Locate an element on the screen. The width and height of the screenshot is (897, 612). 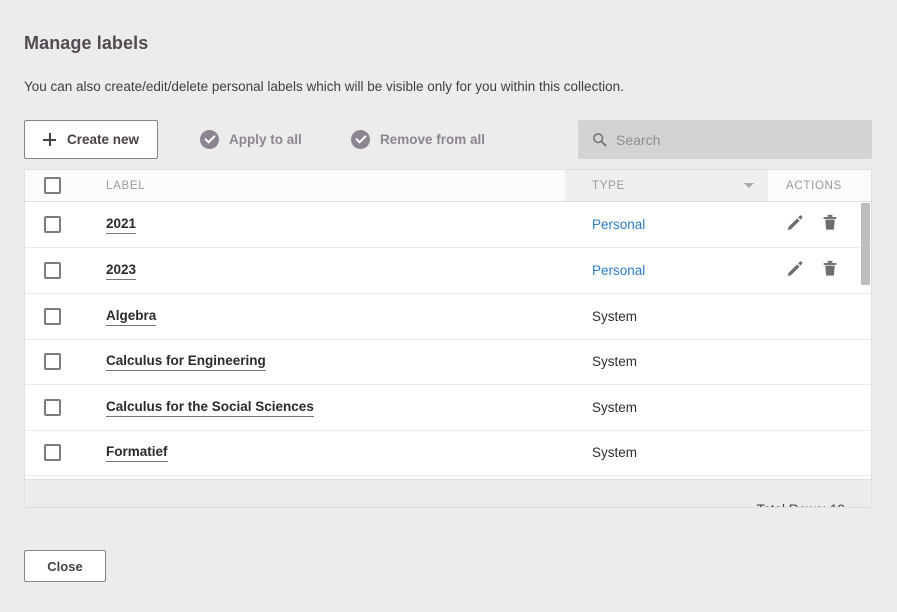
create-new-label: Create new is located at coordinates (103, 139).